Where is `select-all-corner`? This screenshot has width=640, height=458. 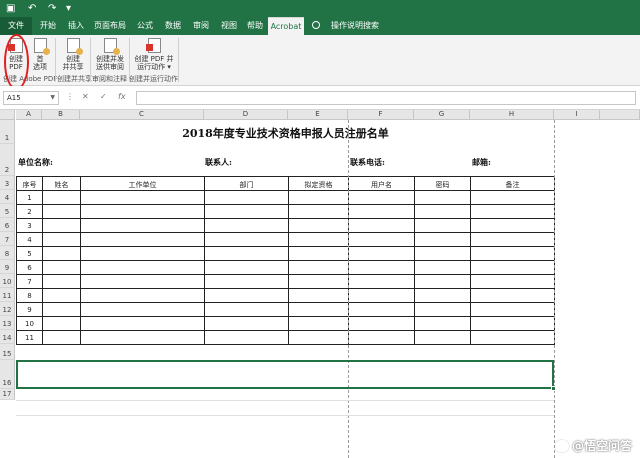 select-all-corner is located at coordinates (7, 115).